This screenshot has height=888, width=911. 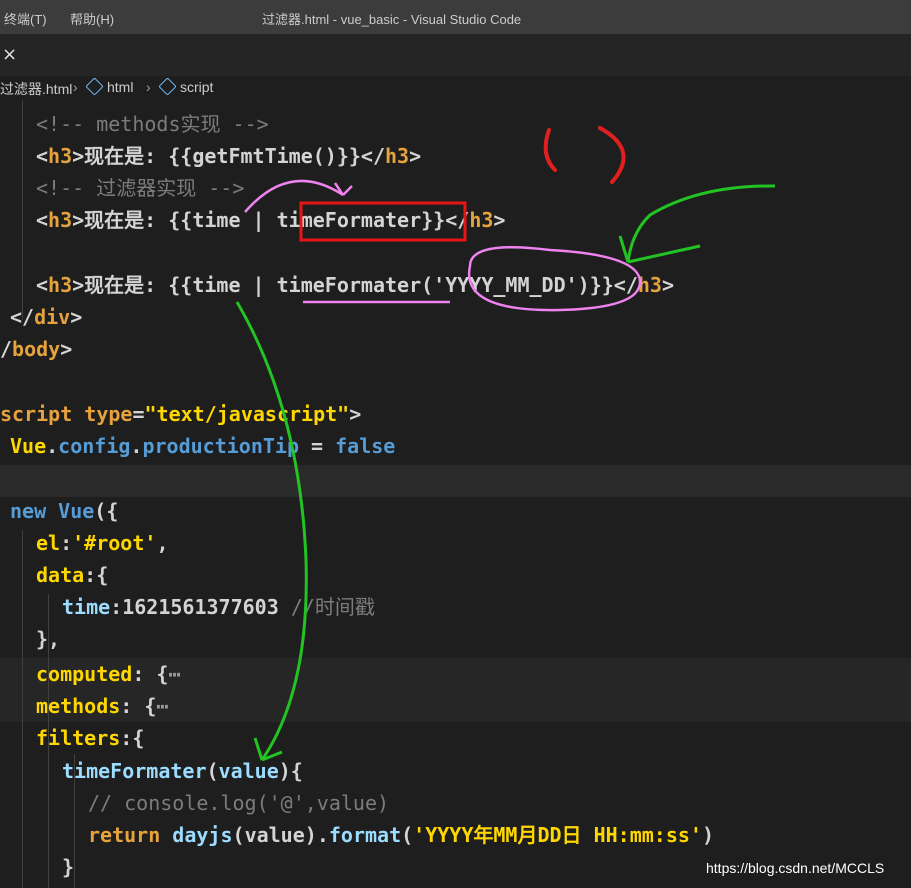 I want to click on breadcrumb-script: script, so click(x=185, y=86).